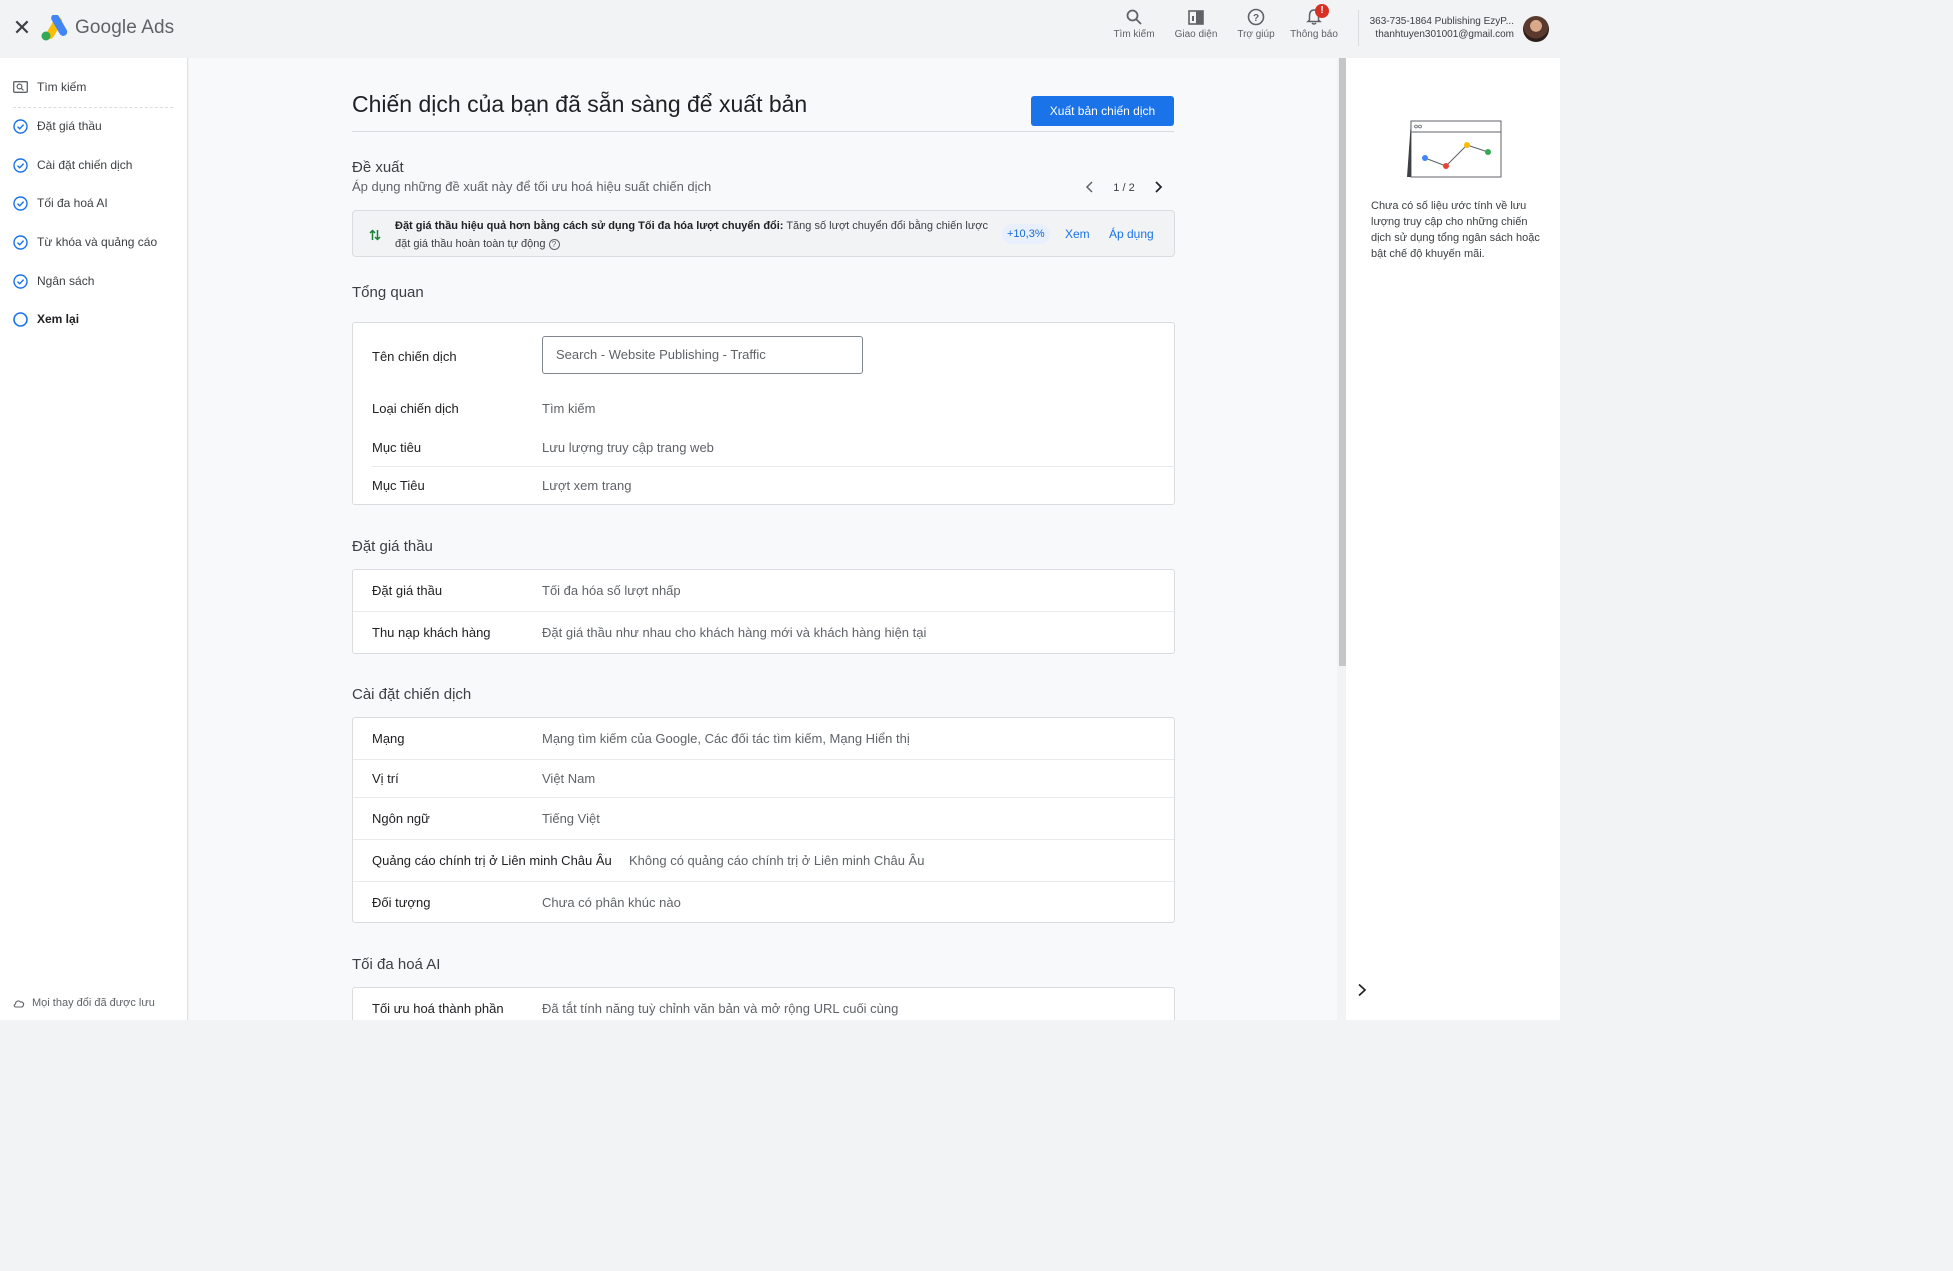 The width and height of the screenshot is (1953, 1271). What do you see at coordinates (1134, 17) in the screenshot?
I see `search-icon` at bounding box center [1134, 17].